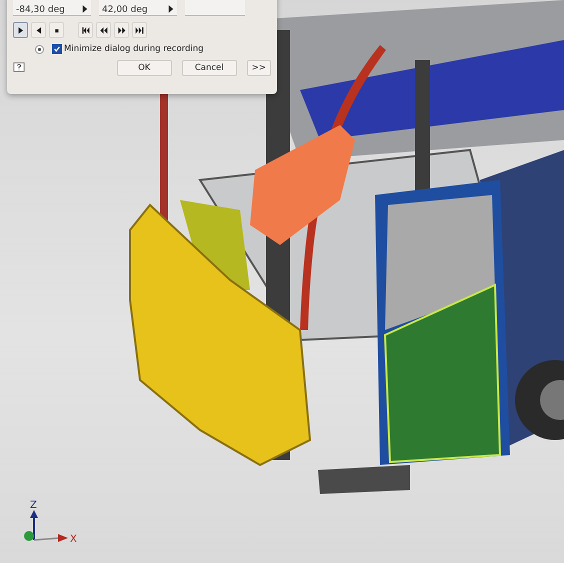 This screenshot has height=563, width=564. What do you see at coordinates (134, 49) in the screenshot?
I see `checkbox-label: Minimize dialog during recording` at bounding box center [134, 49].